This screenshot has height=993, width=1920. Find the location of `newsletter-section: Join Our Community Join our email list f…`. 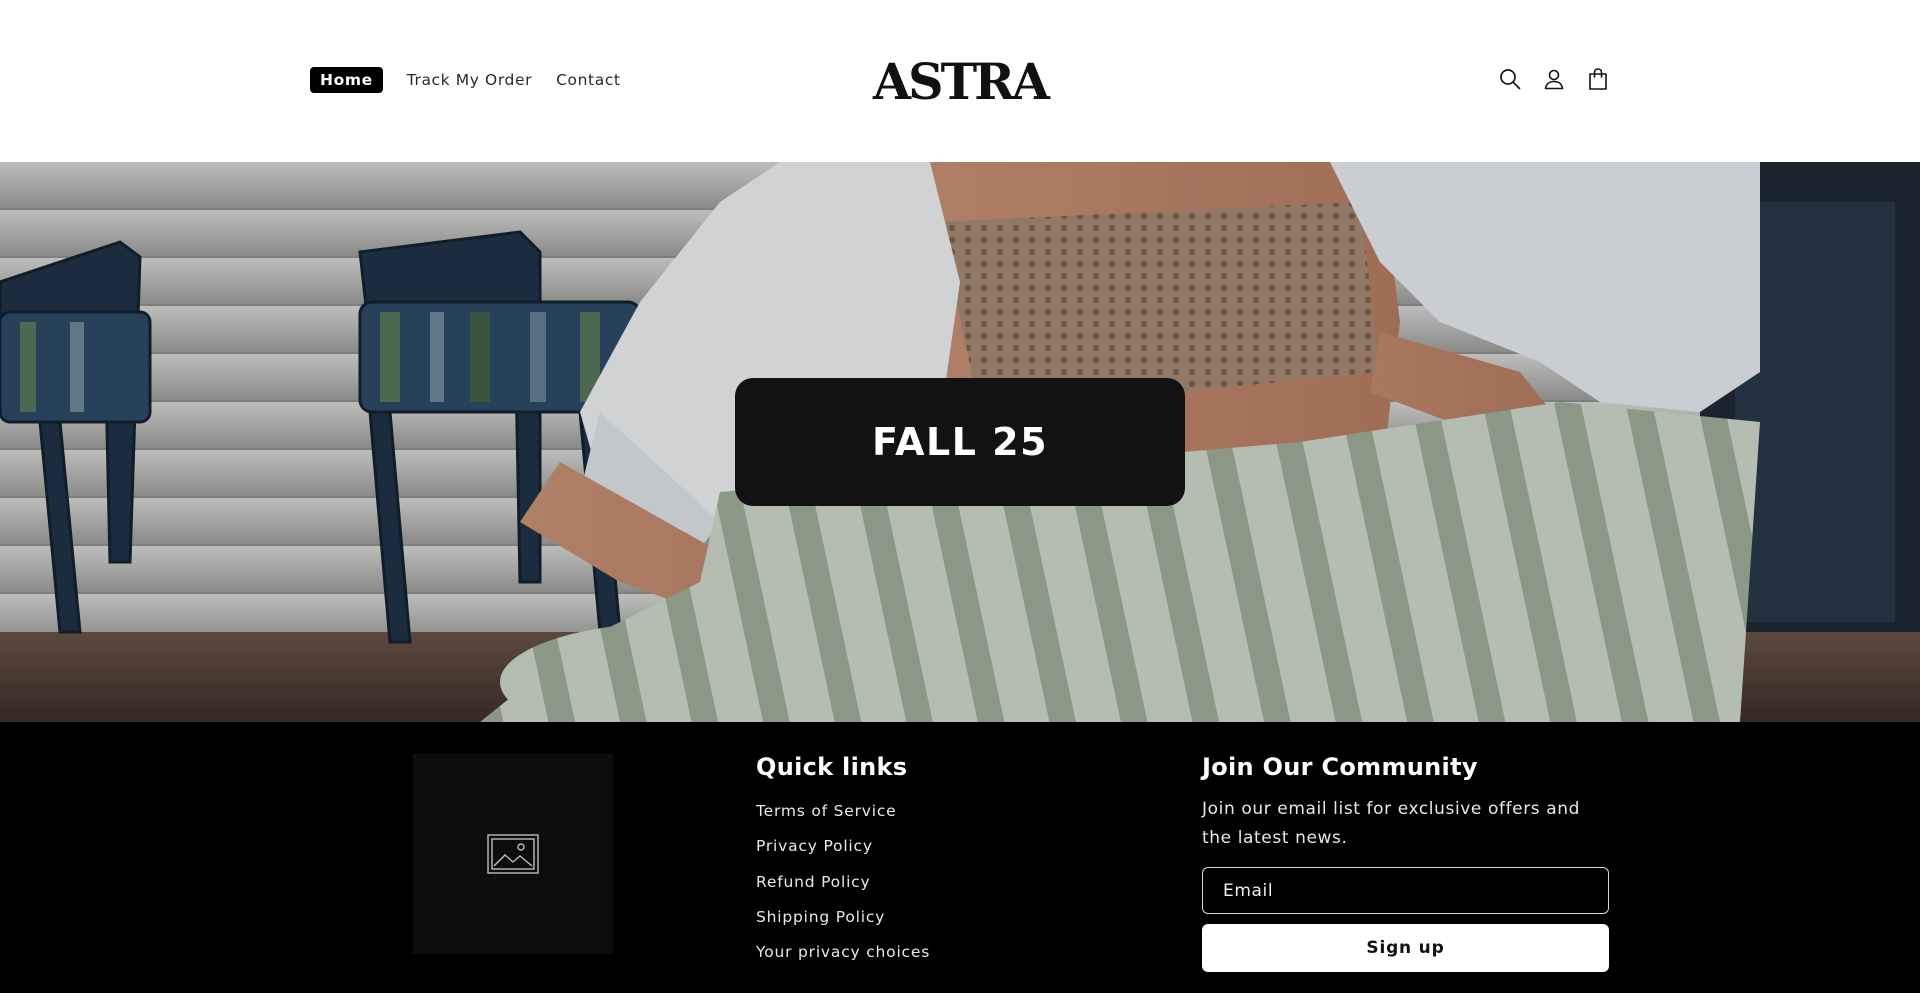

newsletter-section: Join Our Community Join our email list f… is located at coordinates (1405, 862).